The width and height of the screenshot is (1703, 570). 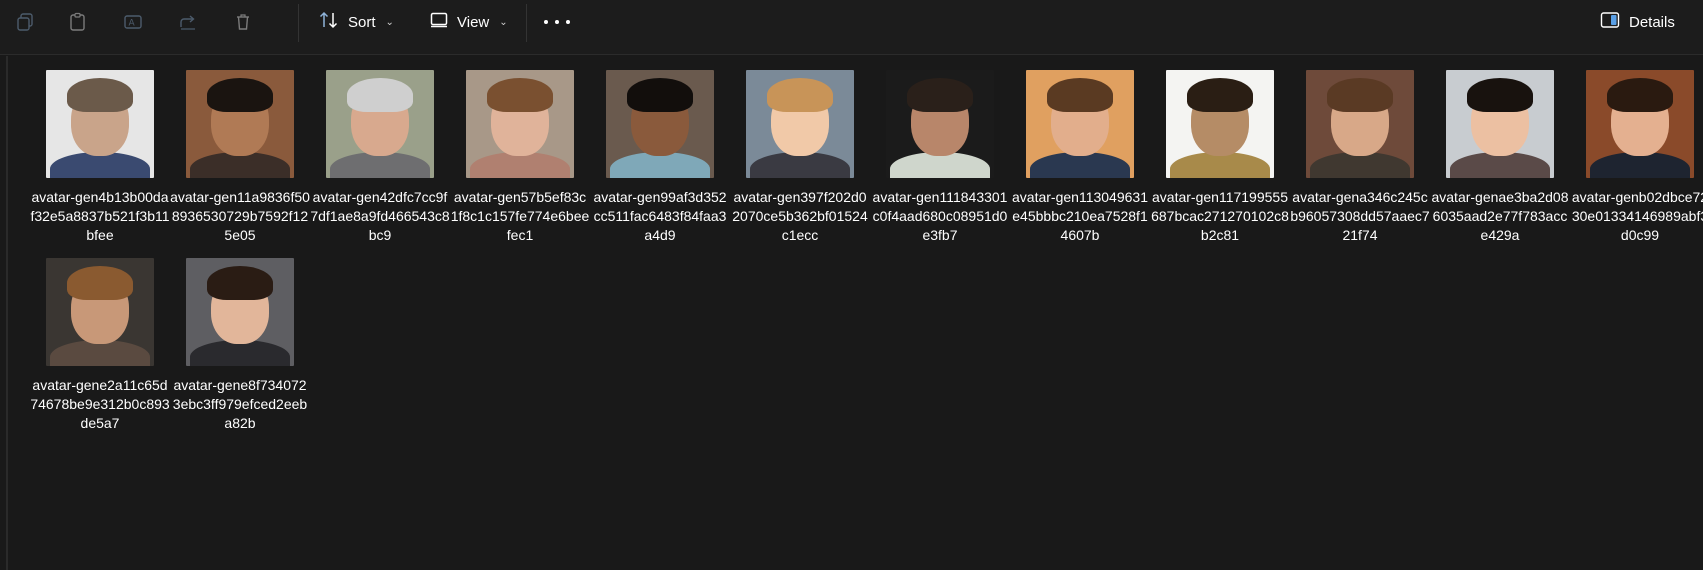 I want to click on svg-text: A, so click(x=132, y=24).